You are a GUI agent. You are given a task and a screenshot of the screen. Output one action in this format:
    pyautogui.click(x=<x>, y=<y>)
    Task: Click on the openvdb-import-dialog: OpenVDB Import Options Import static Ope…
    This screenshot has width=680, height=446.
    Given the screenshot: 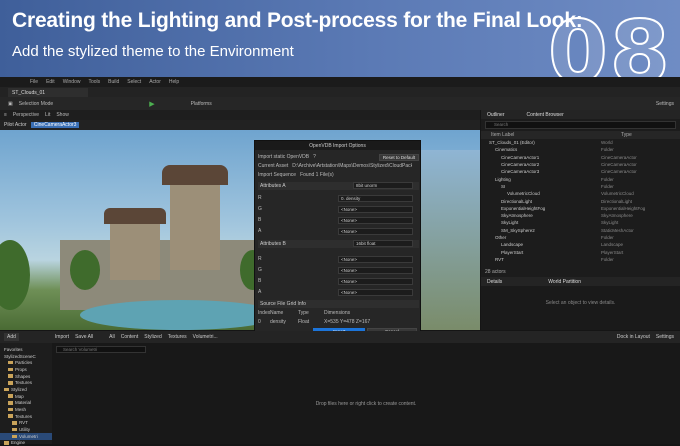 What is the action you would take?
    pyautogui.click(x=337, y=238)
    